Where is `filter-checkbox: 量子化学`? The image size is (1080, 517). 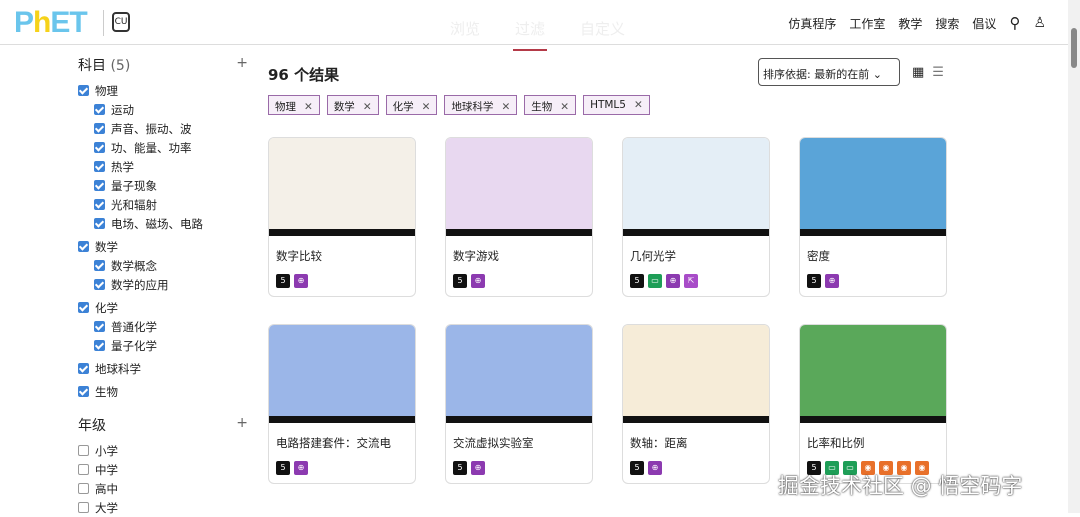
filter-checkbox: 量子化学 is located at coordinates (163, 345).